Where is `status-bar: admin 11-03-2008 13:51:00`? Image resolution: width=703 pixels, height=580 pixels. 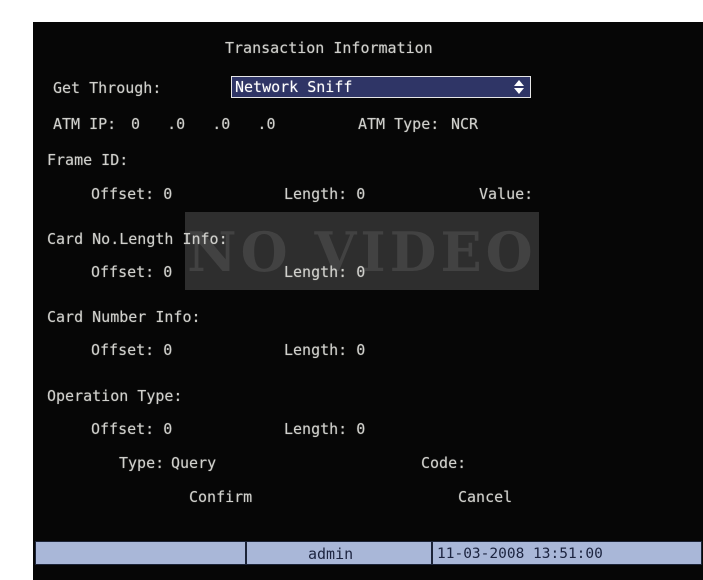
status-bar: admin 11-03-2008 13:51:00 is located at coordinates (368, 553).